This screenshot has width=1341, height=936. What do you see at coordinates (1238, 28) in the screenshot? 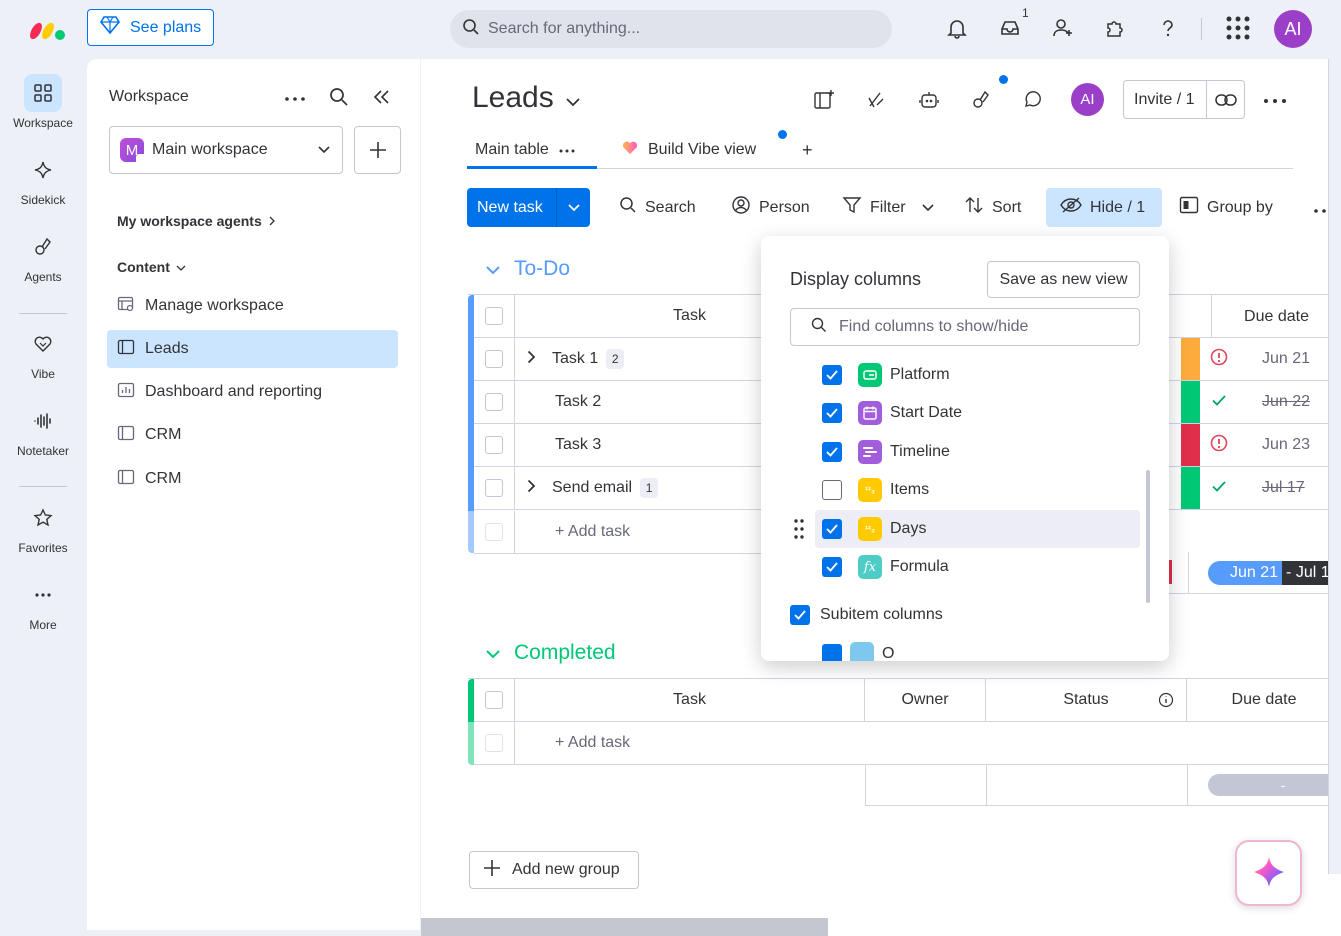
I see `apps-grid-icon` at bounding box center [1238, 28].